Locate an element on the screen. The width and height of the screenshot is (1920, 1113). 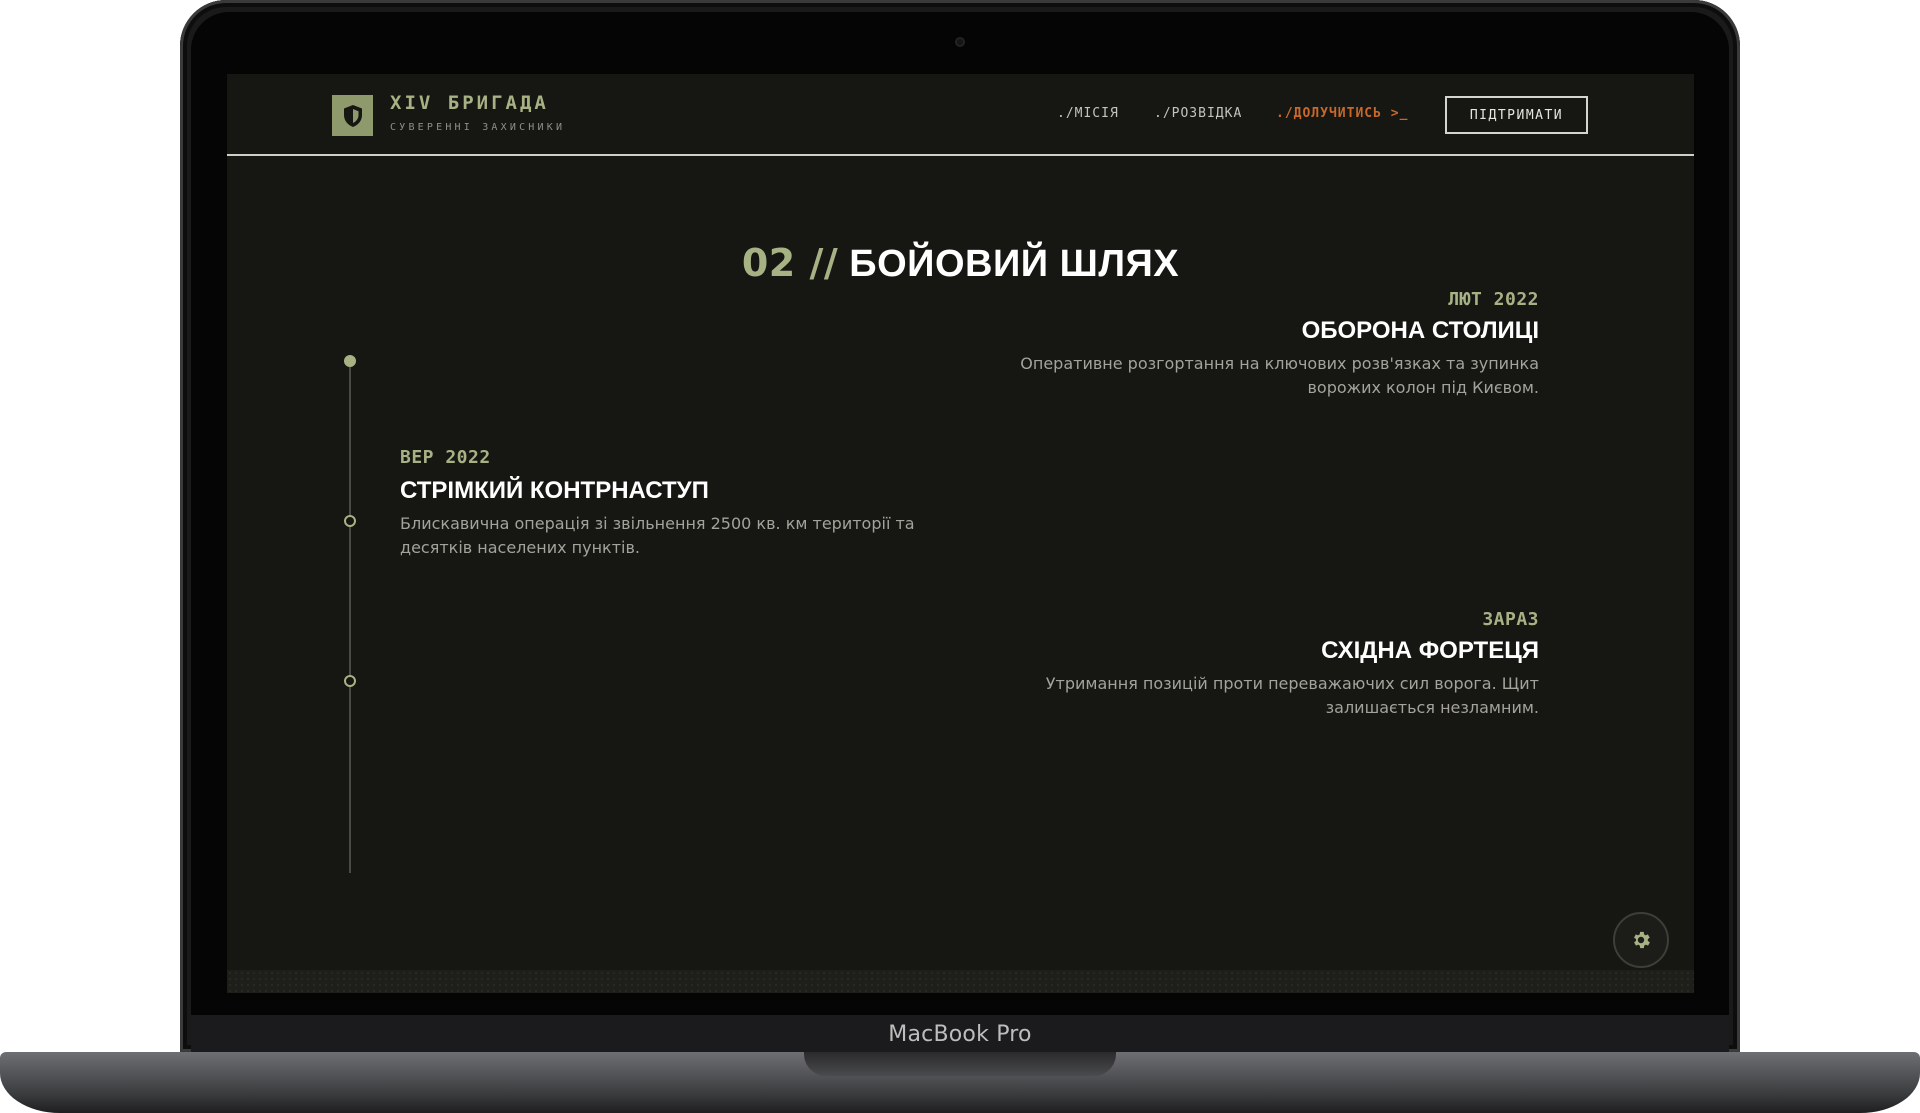
nav-link-join: ./ДОЛУЧИТИСЬ >_ is located at coordinates (1342, 113).